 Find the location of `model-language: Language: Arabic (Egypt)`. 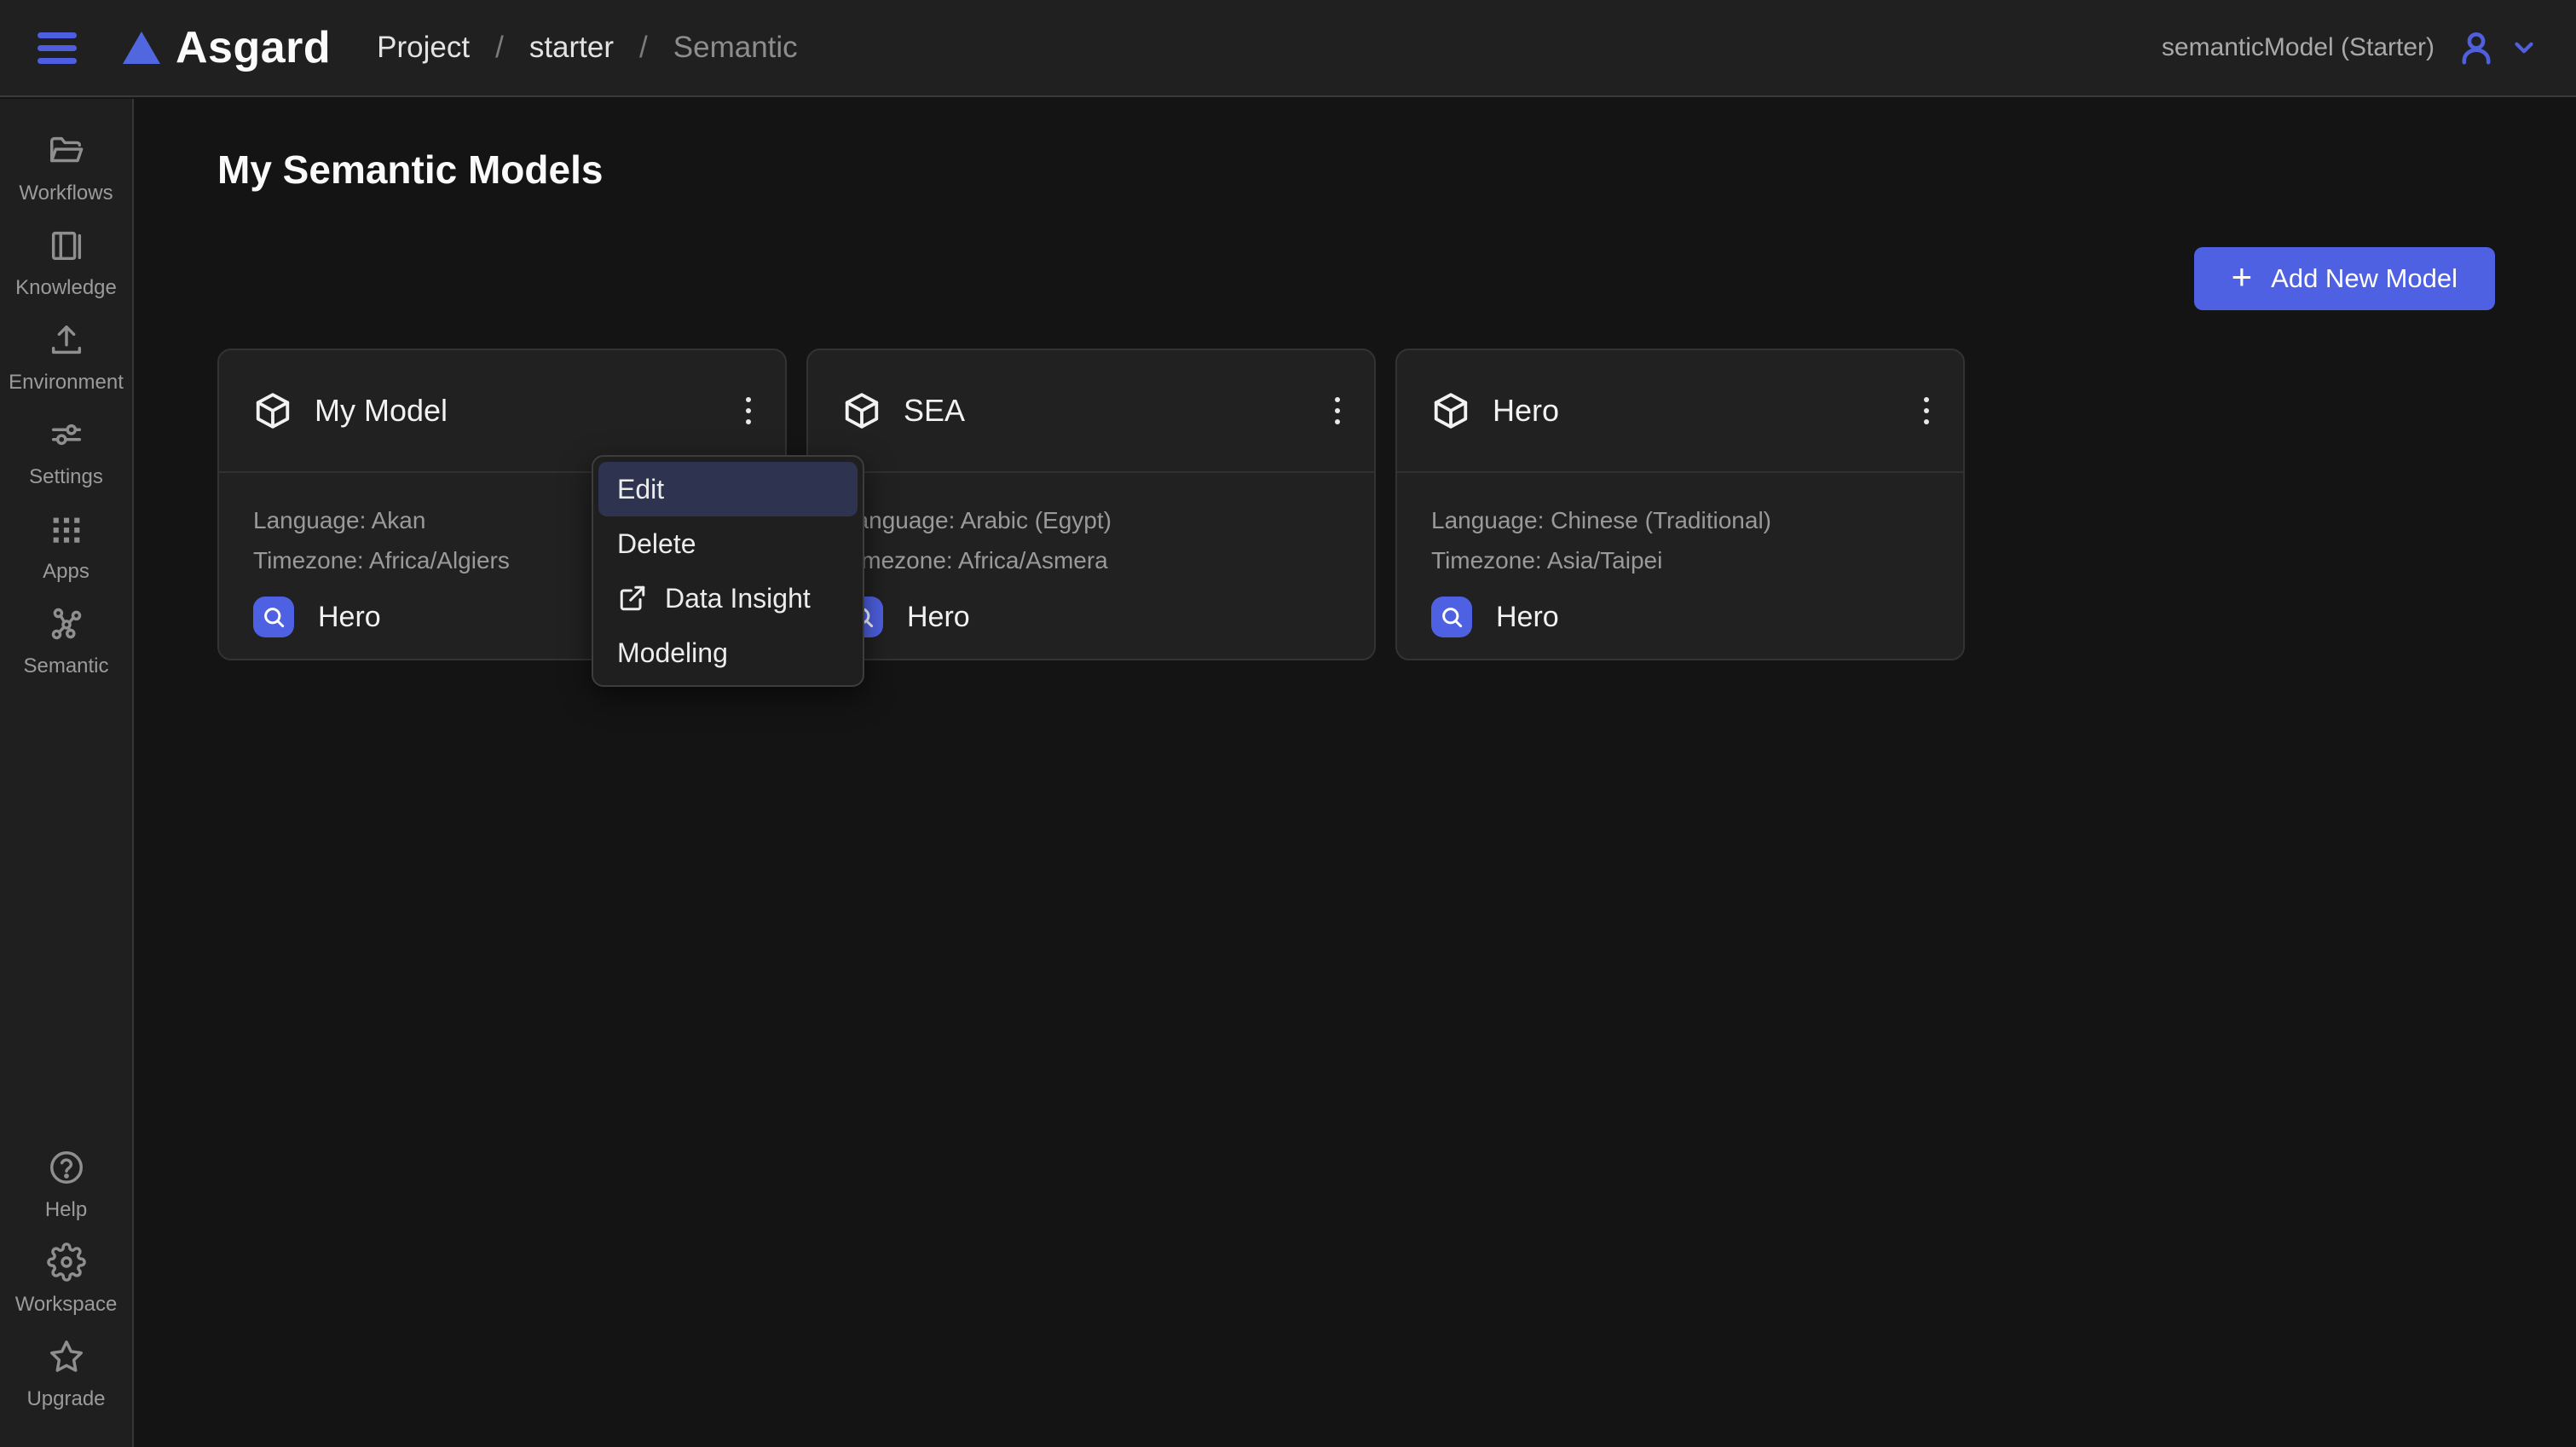

model-language: Language: Arabic (Egypt) is located at coordinates (977, 520).